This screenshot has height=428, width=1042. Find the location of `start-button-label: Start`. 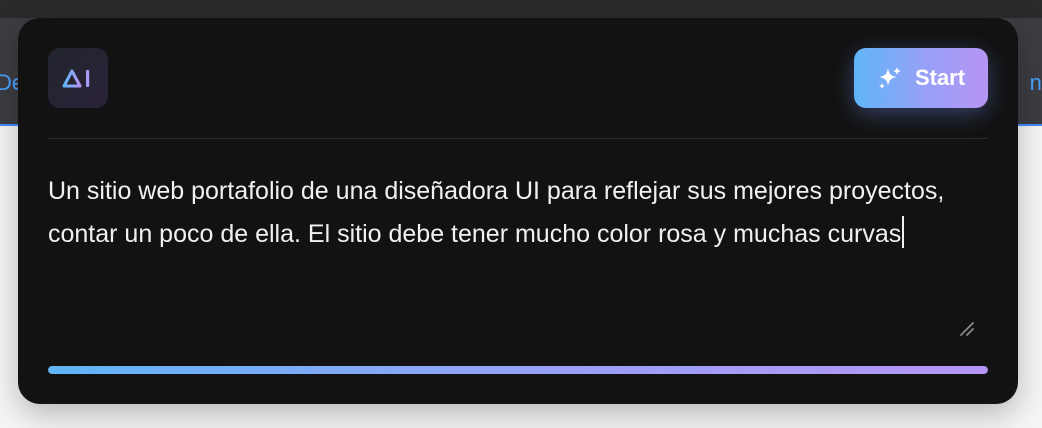

start-button-label: Start is located at coordinates (940, 77).